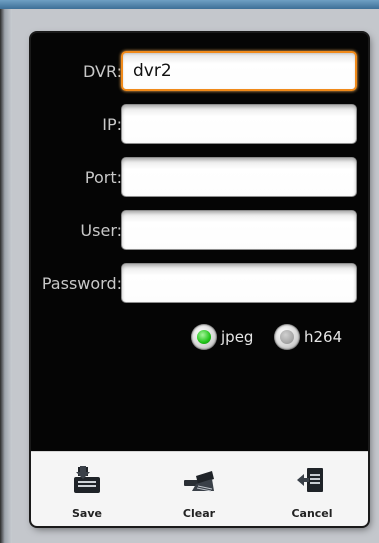 This screenshot has width=379, height=543. I want to click on password-row: Password:, so click(199, 284).